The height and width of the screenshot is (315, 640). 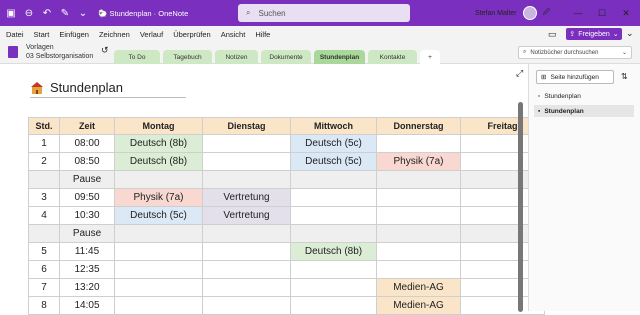 I want to click on section-tab: Stundenplan, so click(x=339, y=57).